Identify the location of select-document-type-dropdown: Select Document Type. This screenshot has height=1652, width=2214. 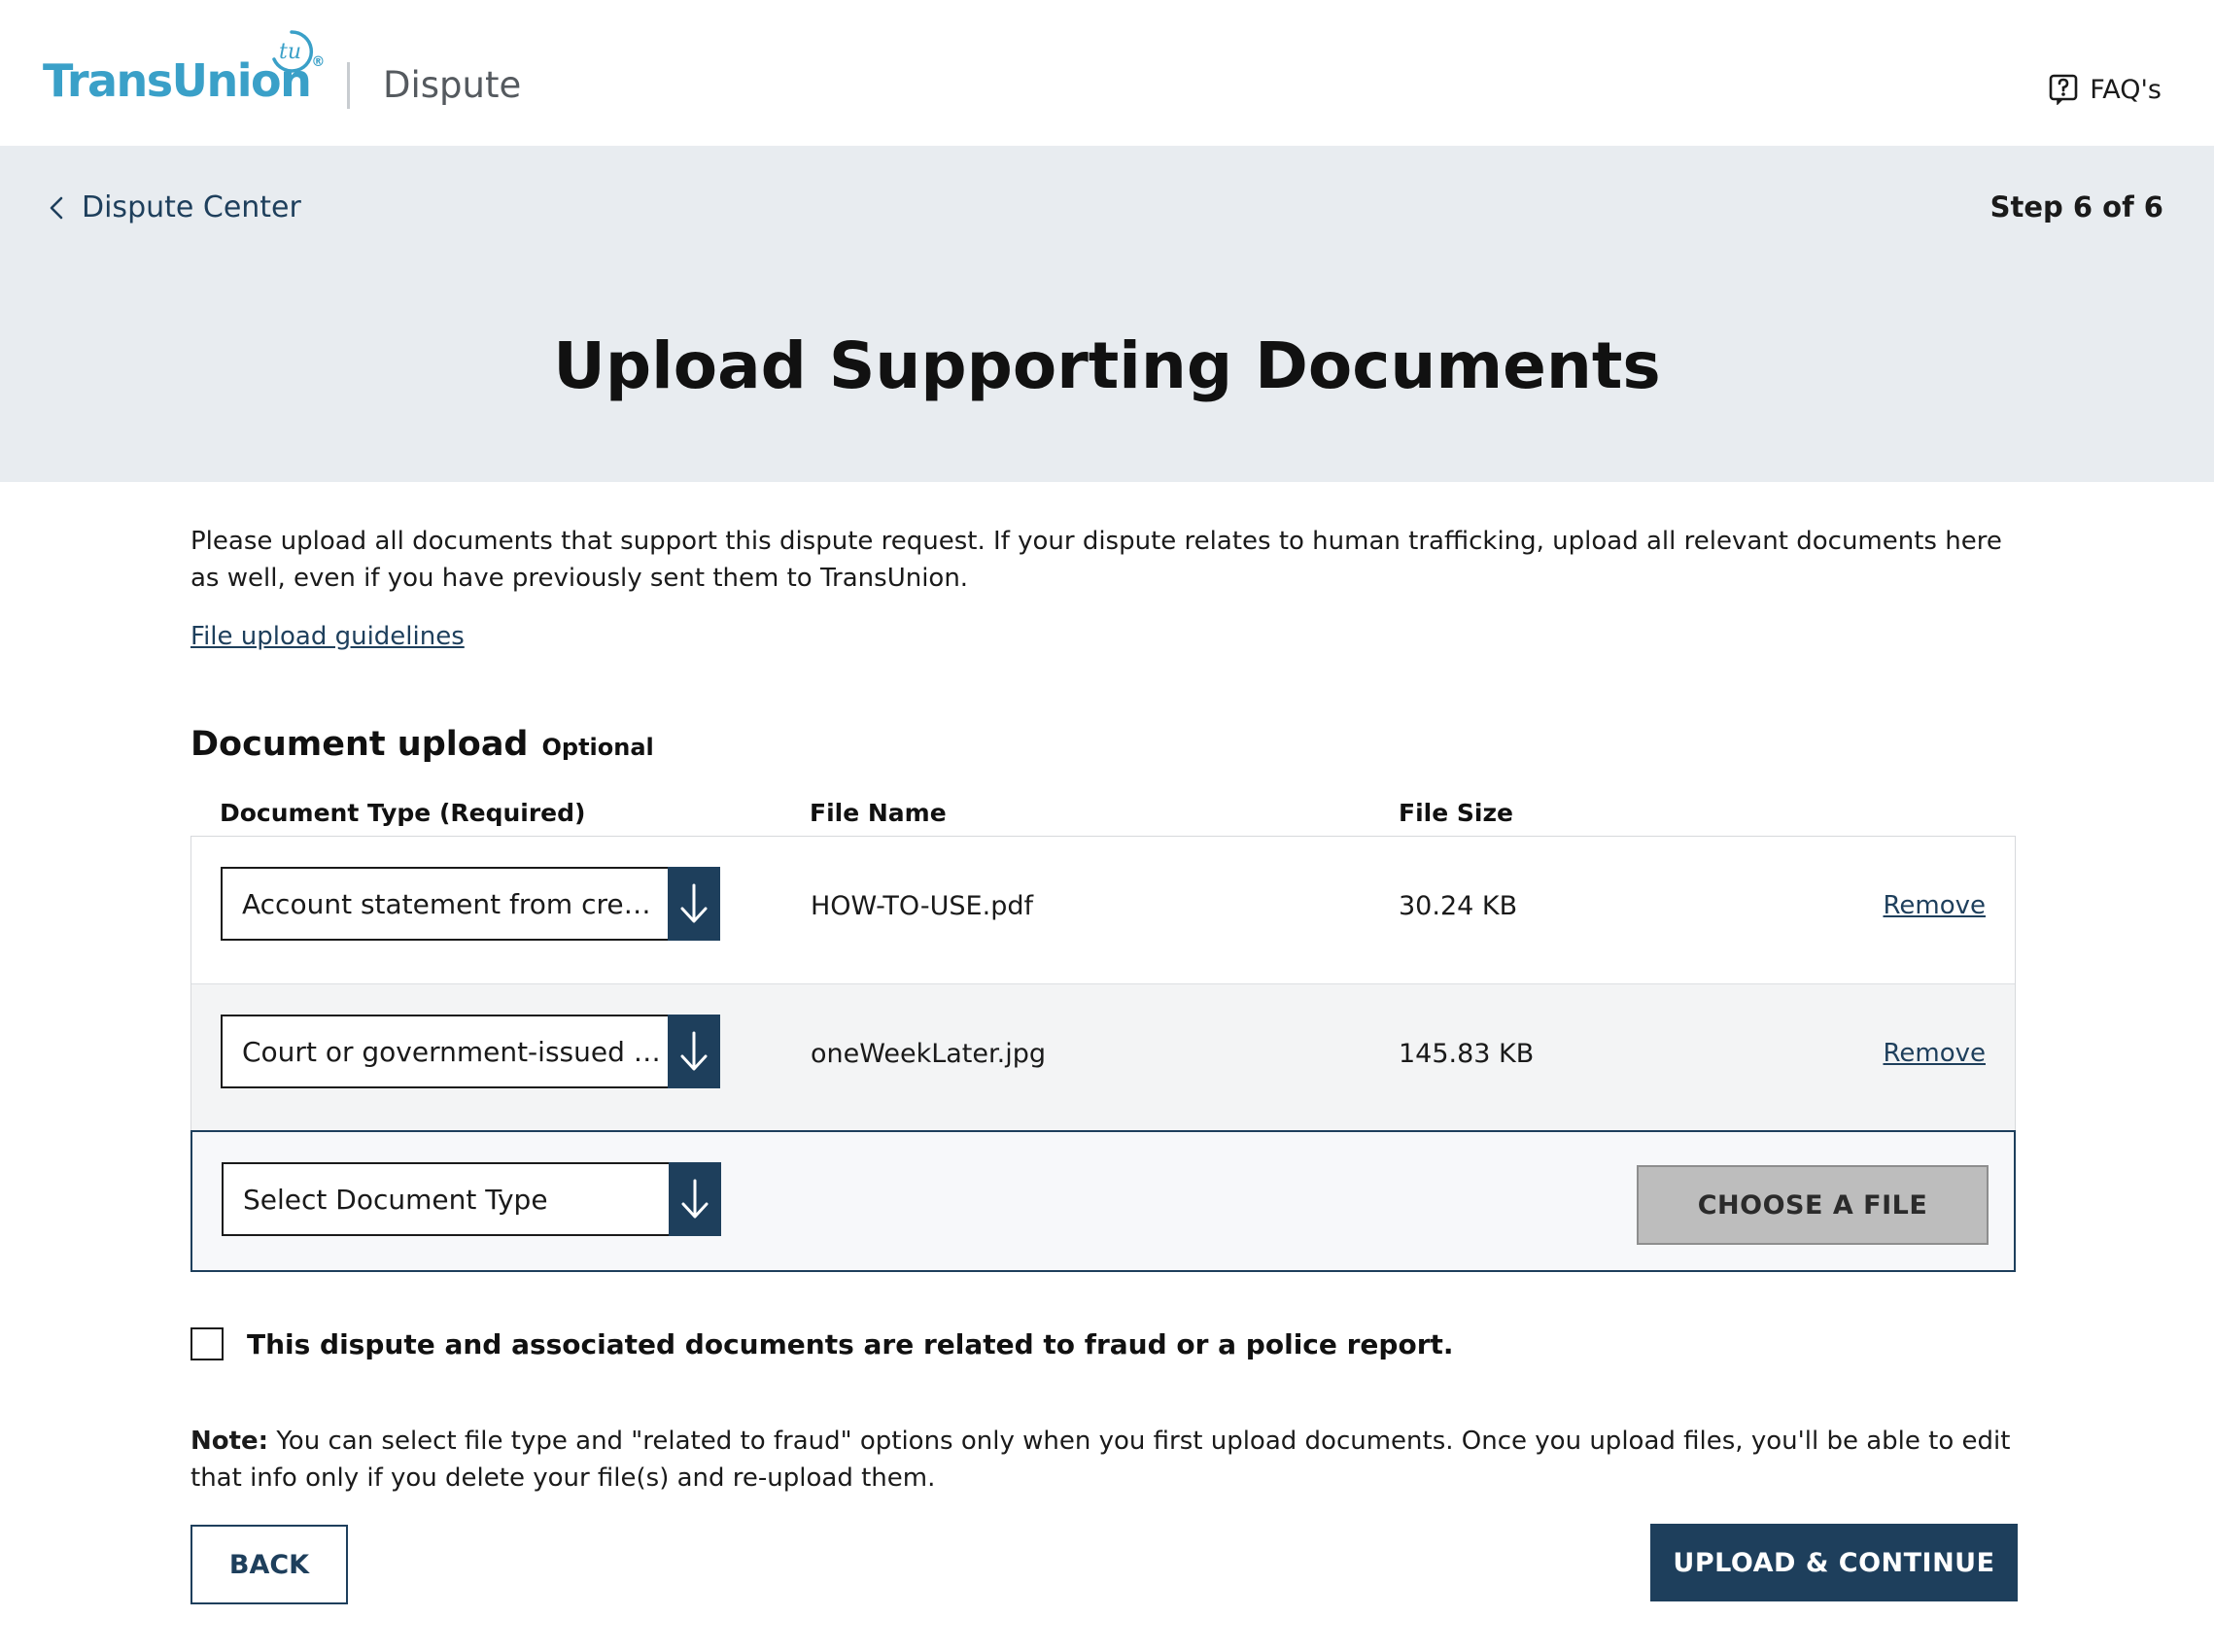
(471, 1199).